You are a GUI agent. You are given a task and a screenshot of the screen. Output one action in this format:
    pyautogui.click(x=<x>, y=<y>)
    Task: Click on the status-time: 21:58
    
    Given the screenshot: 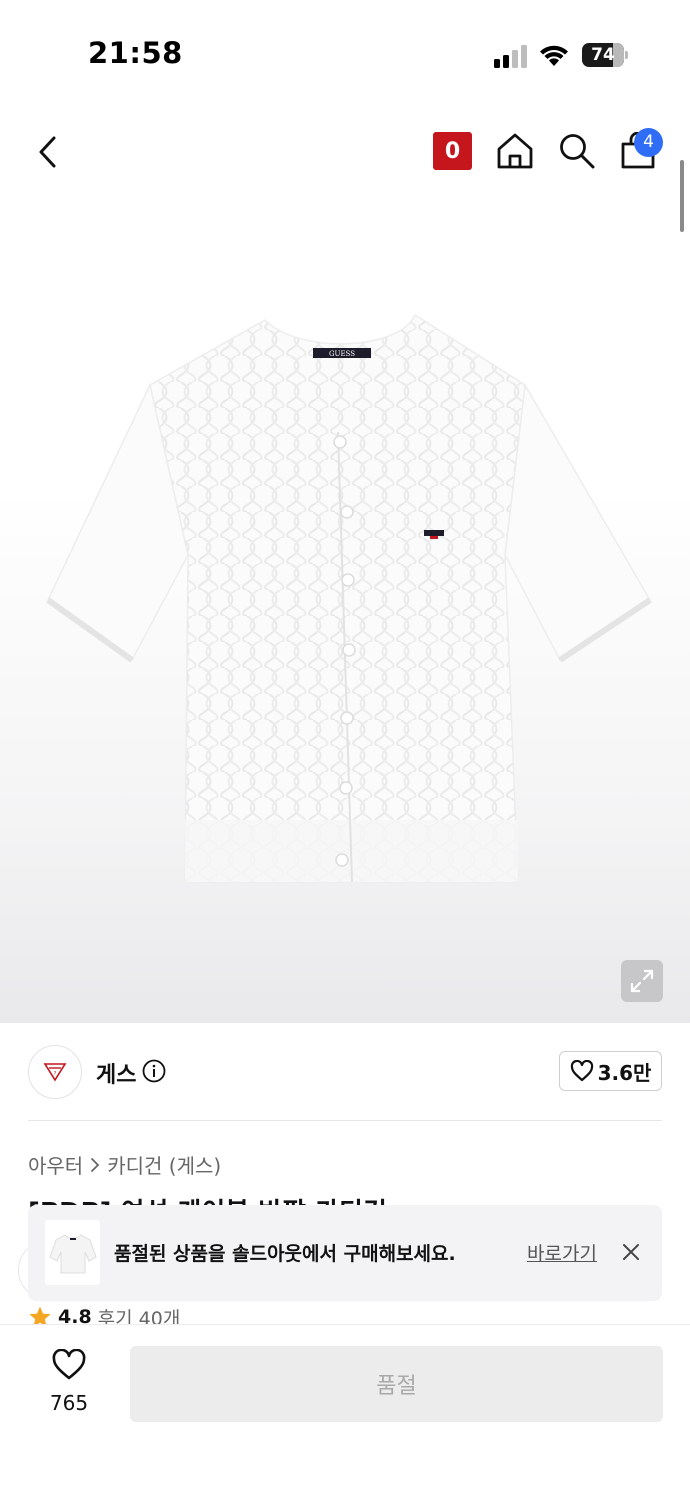 What is the action you would take?
    pyautogui.click(x=135, y=53)
    